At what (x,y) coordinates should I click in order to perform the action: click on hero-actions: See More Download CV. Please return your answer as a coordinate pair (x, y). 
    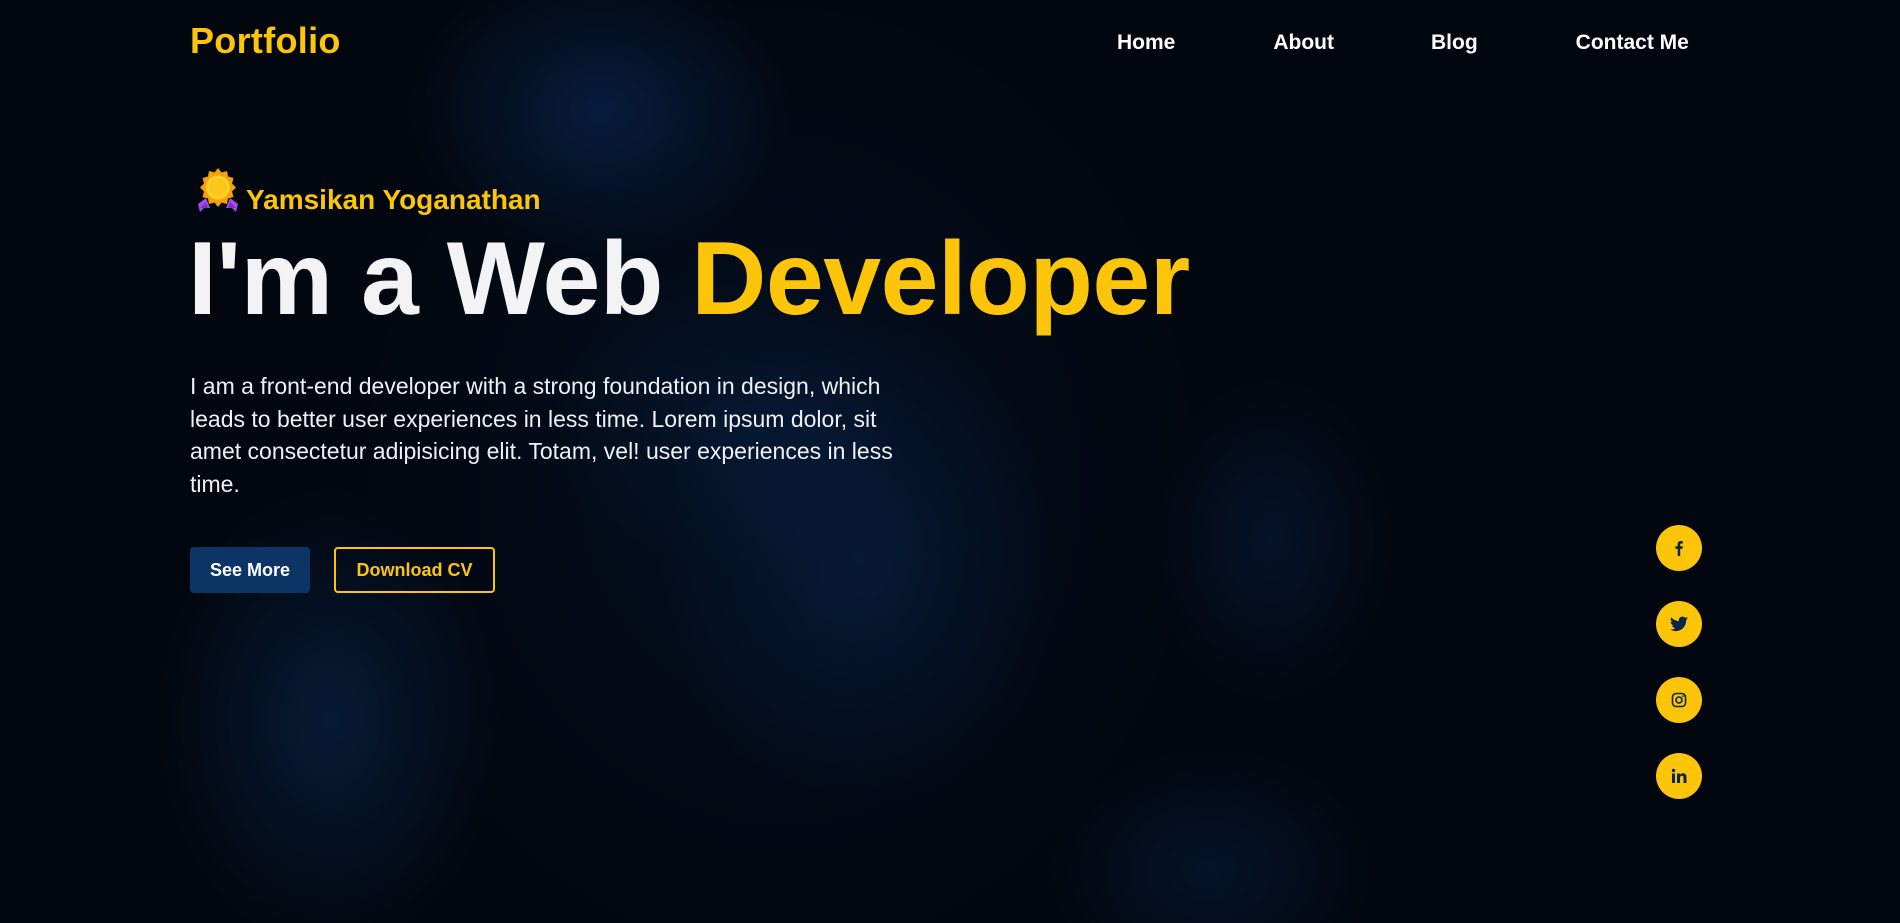
    Looking at the image, I should click on (342, 570).